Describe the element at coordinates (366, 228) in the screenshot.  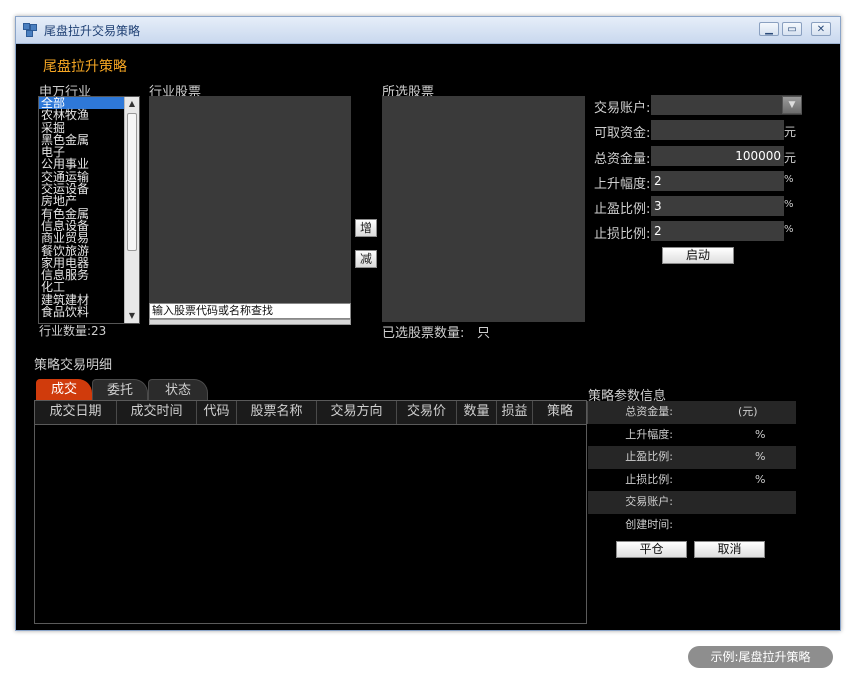
I see `add-button: 增` at that location.